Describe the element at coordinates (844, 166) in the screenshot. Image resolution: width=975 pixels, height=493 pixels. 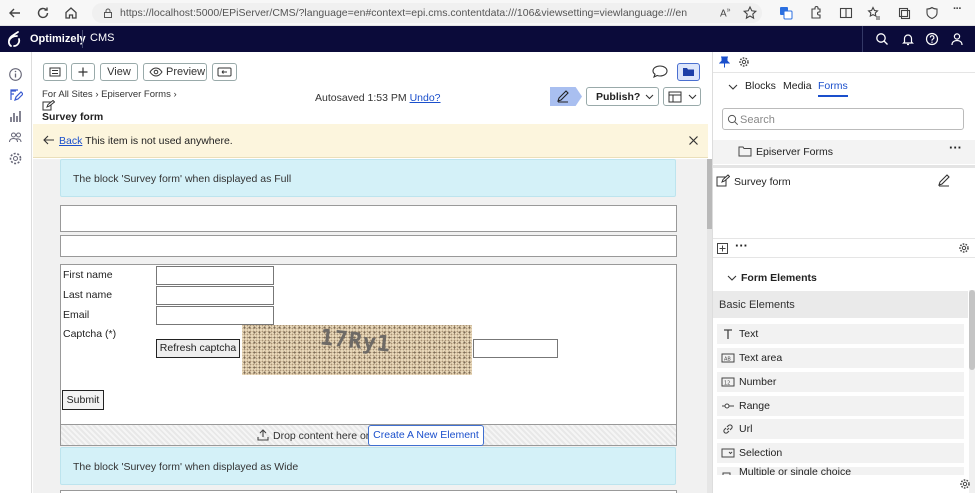
I see `panel-splitter` at that location.